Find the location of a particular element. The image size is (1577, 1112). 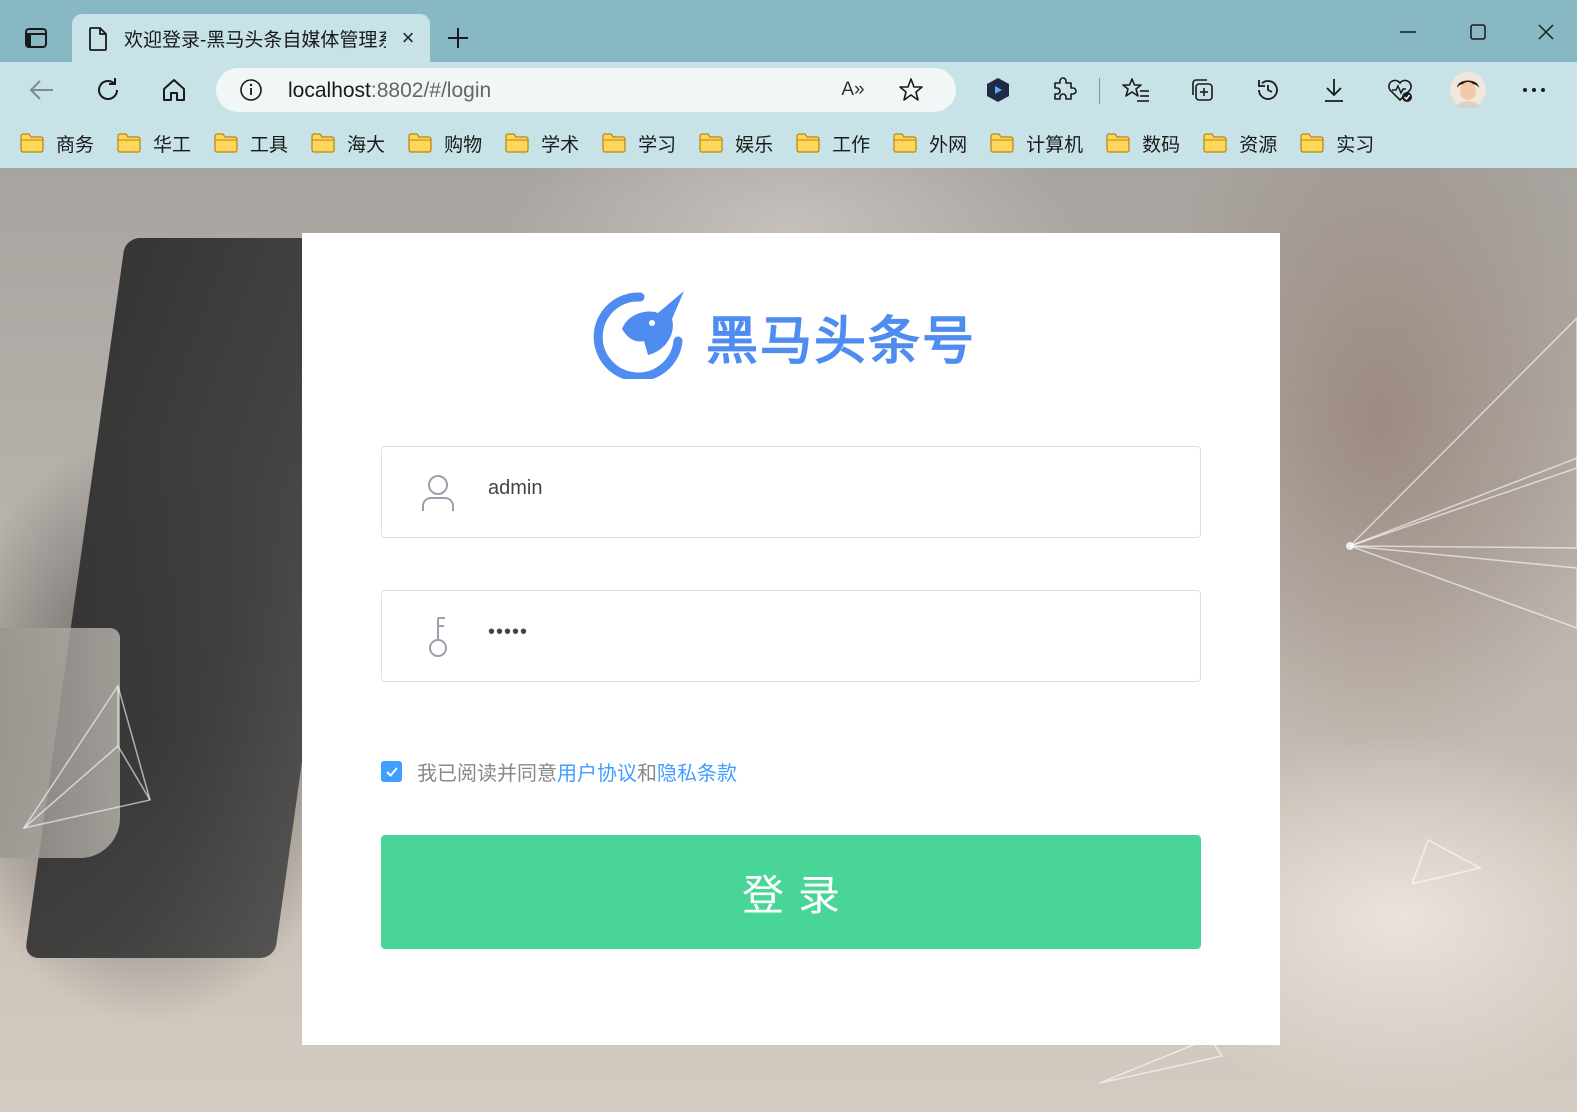

bookmark-label: 学术 is located at coordinates (560, 145).